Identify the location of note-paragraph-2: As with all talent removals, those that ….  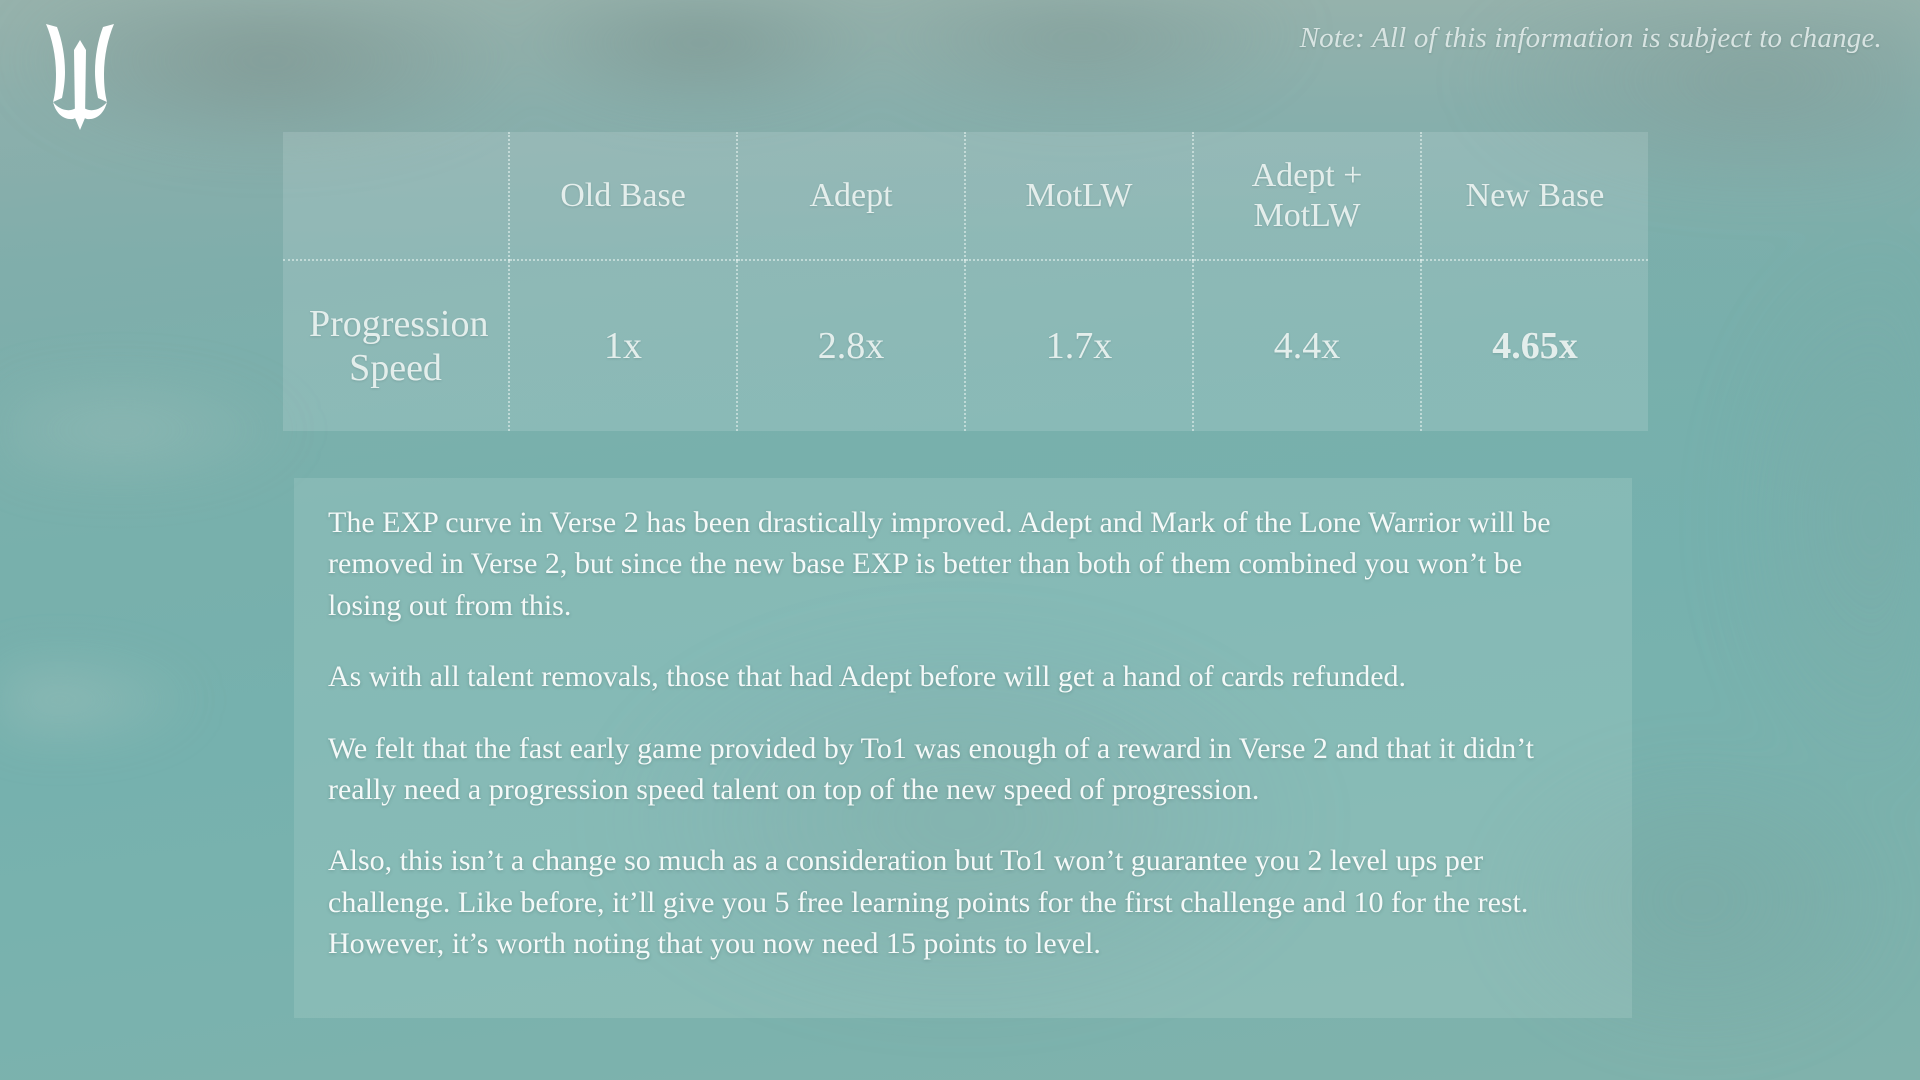
(867, 677).